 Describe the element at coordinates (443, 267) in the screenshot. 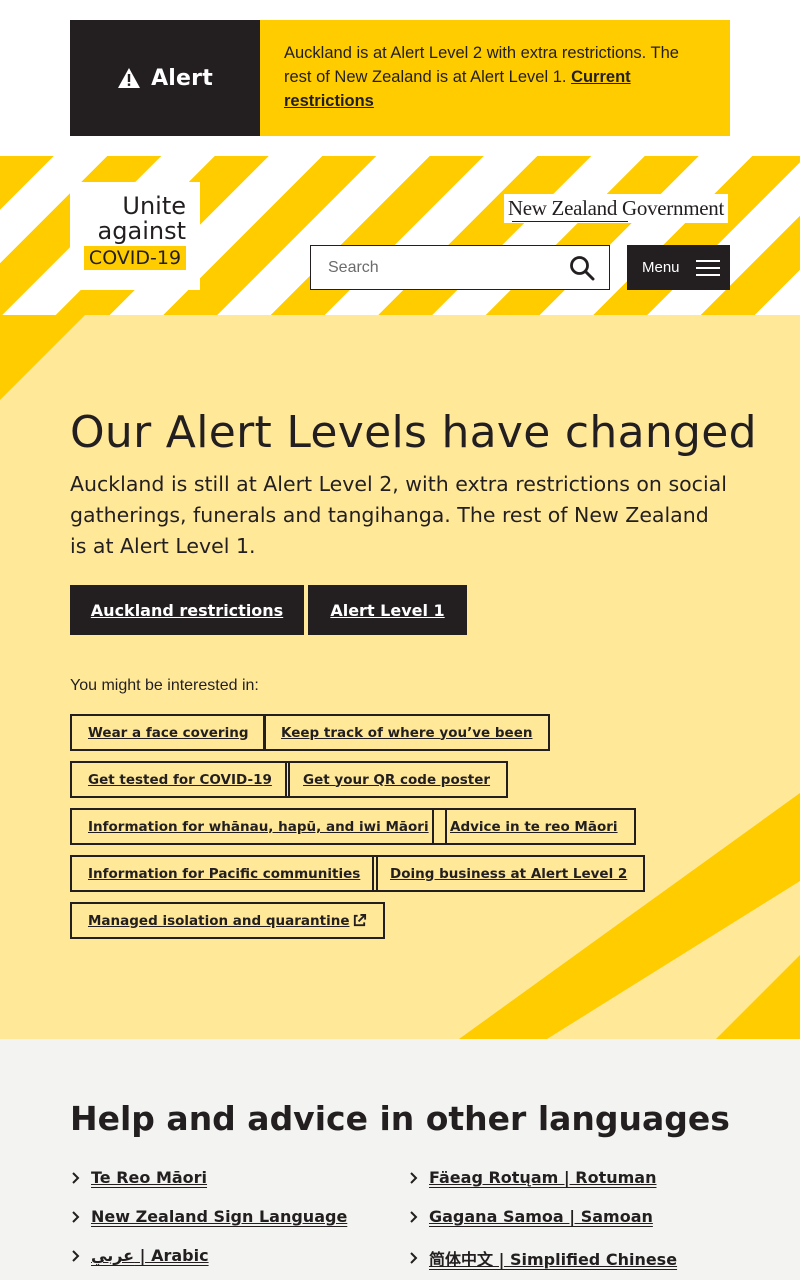

I see `search-input` at that location.